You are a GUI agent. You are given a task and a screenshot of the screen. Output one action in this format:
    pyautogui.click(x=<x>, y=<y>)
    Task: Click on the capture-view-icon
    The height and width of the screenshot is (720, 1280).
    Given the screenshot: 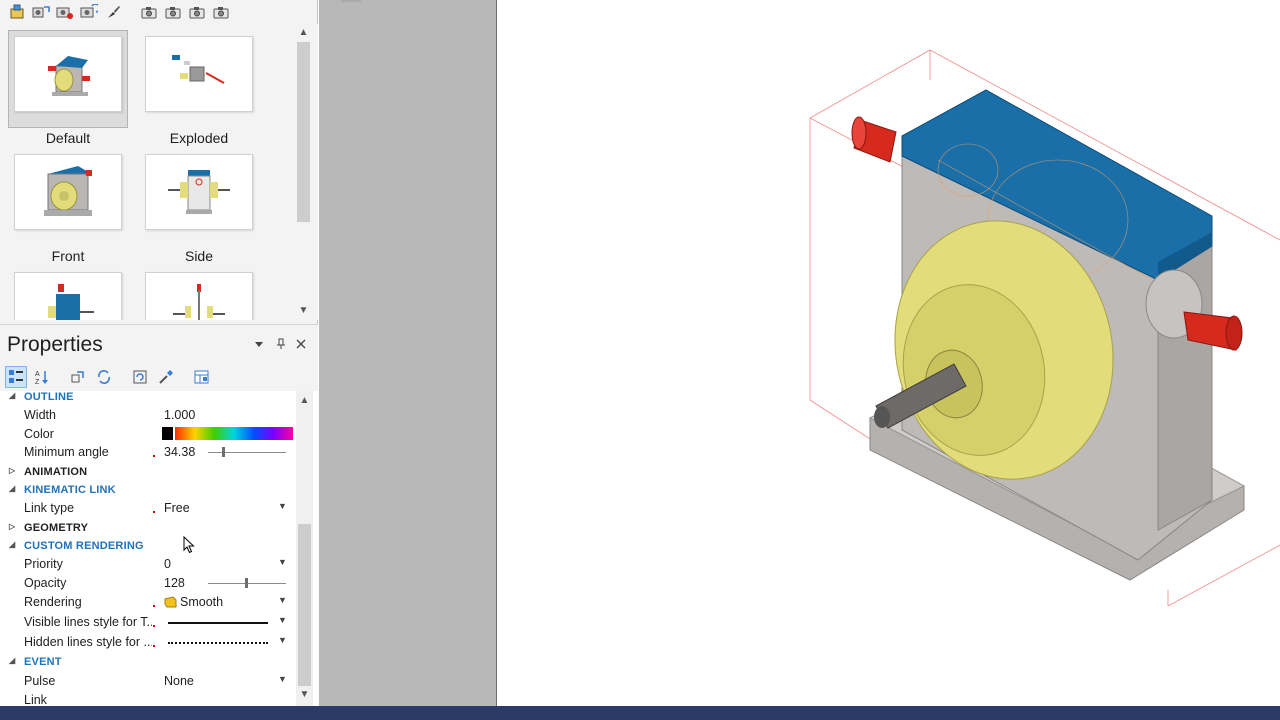 What is the action you would take?
    pyautogui.click(x=65, y=12)
    